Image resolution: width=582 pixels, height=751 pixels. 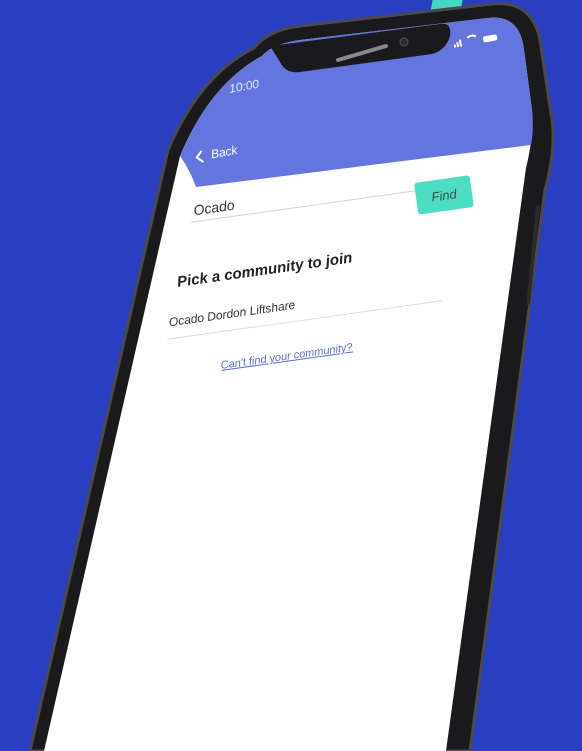 What do you see at coordinates (458, 43) in the screenshot?
I see `signal-icon` at bounding box center [458, 43].